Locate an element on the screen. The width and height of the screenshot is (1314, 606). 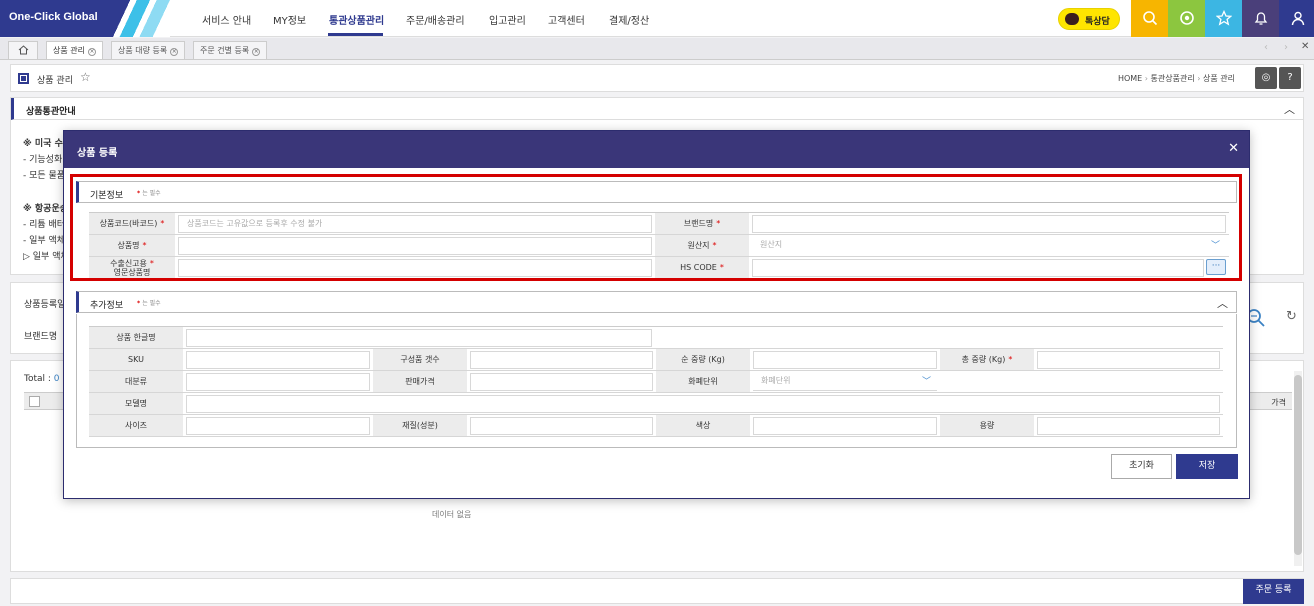
net-weight-cell is located at coordinates (845, 360).